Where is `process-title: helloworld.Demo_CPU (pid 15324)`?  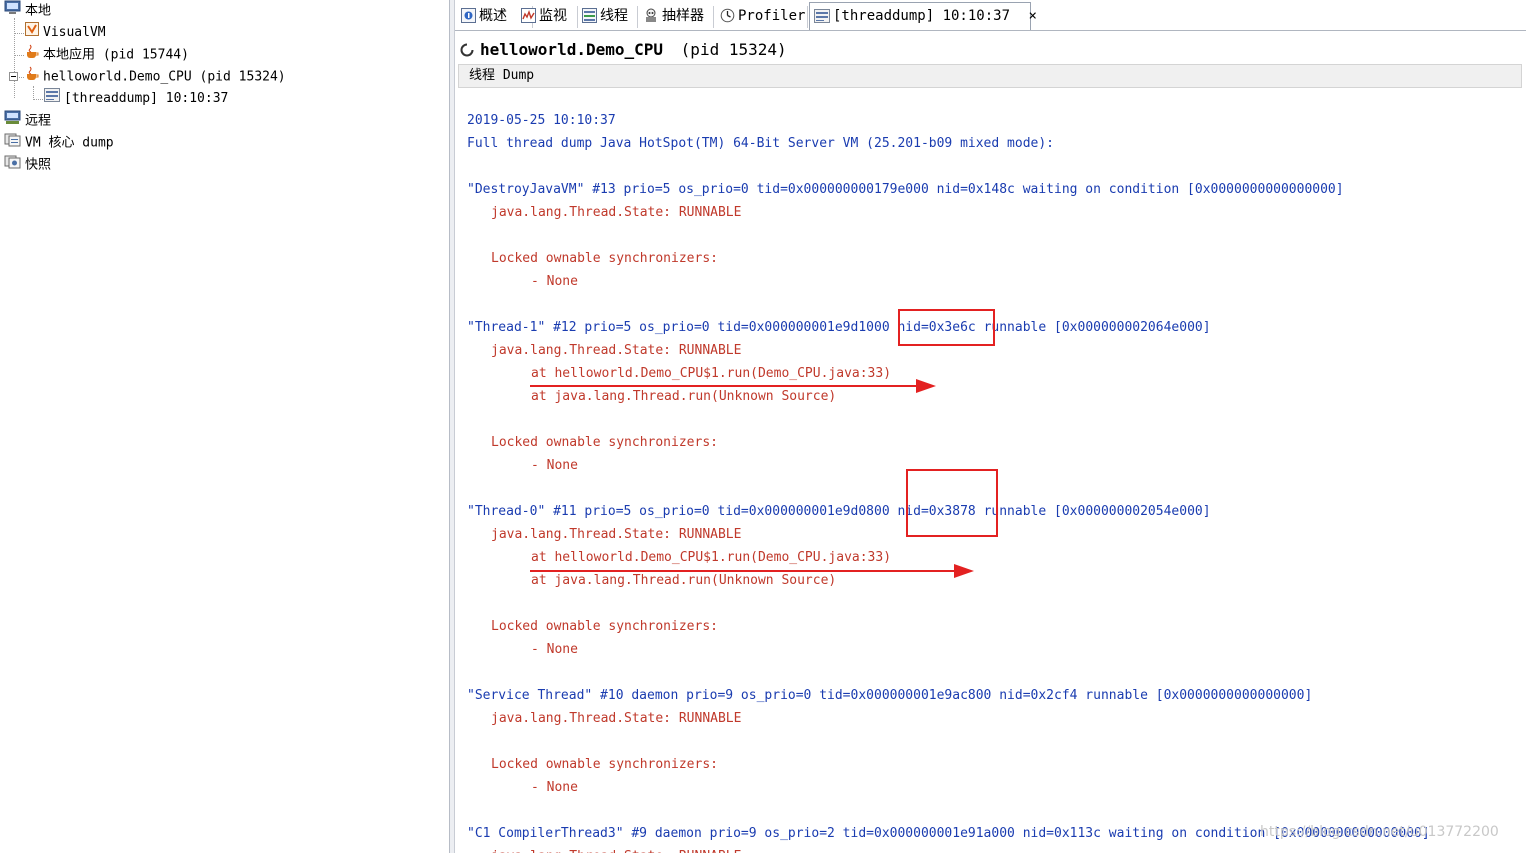
process-title: helloworld.Demo_CPU (pid 15324) is located at coordinates (623, 50).